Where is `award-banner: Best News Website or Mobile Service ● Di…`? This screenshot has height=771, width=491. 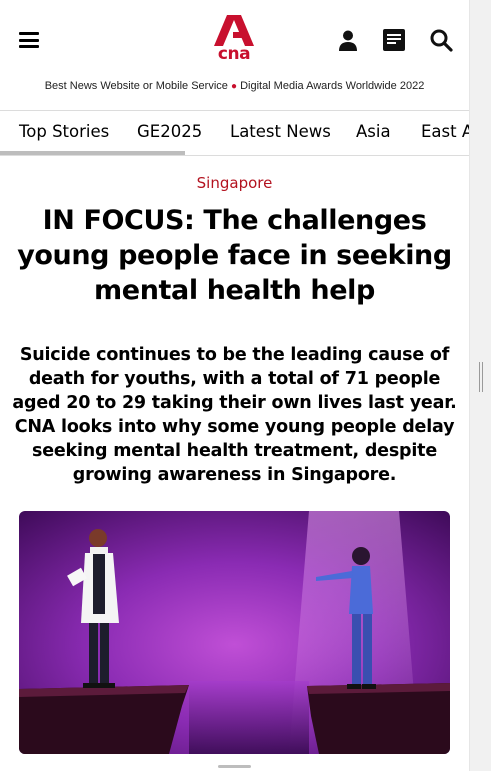 award-banner: Best News Website or Mobile Service ● Di… is located at coordinates (234, 86).